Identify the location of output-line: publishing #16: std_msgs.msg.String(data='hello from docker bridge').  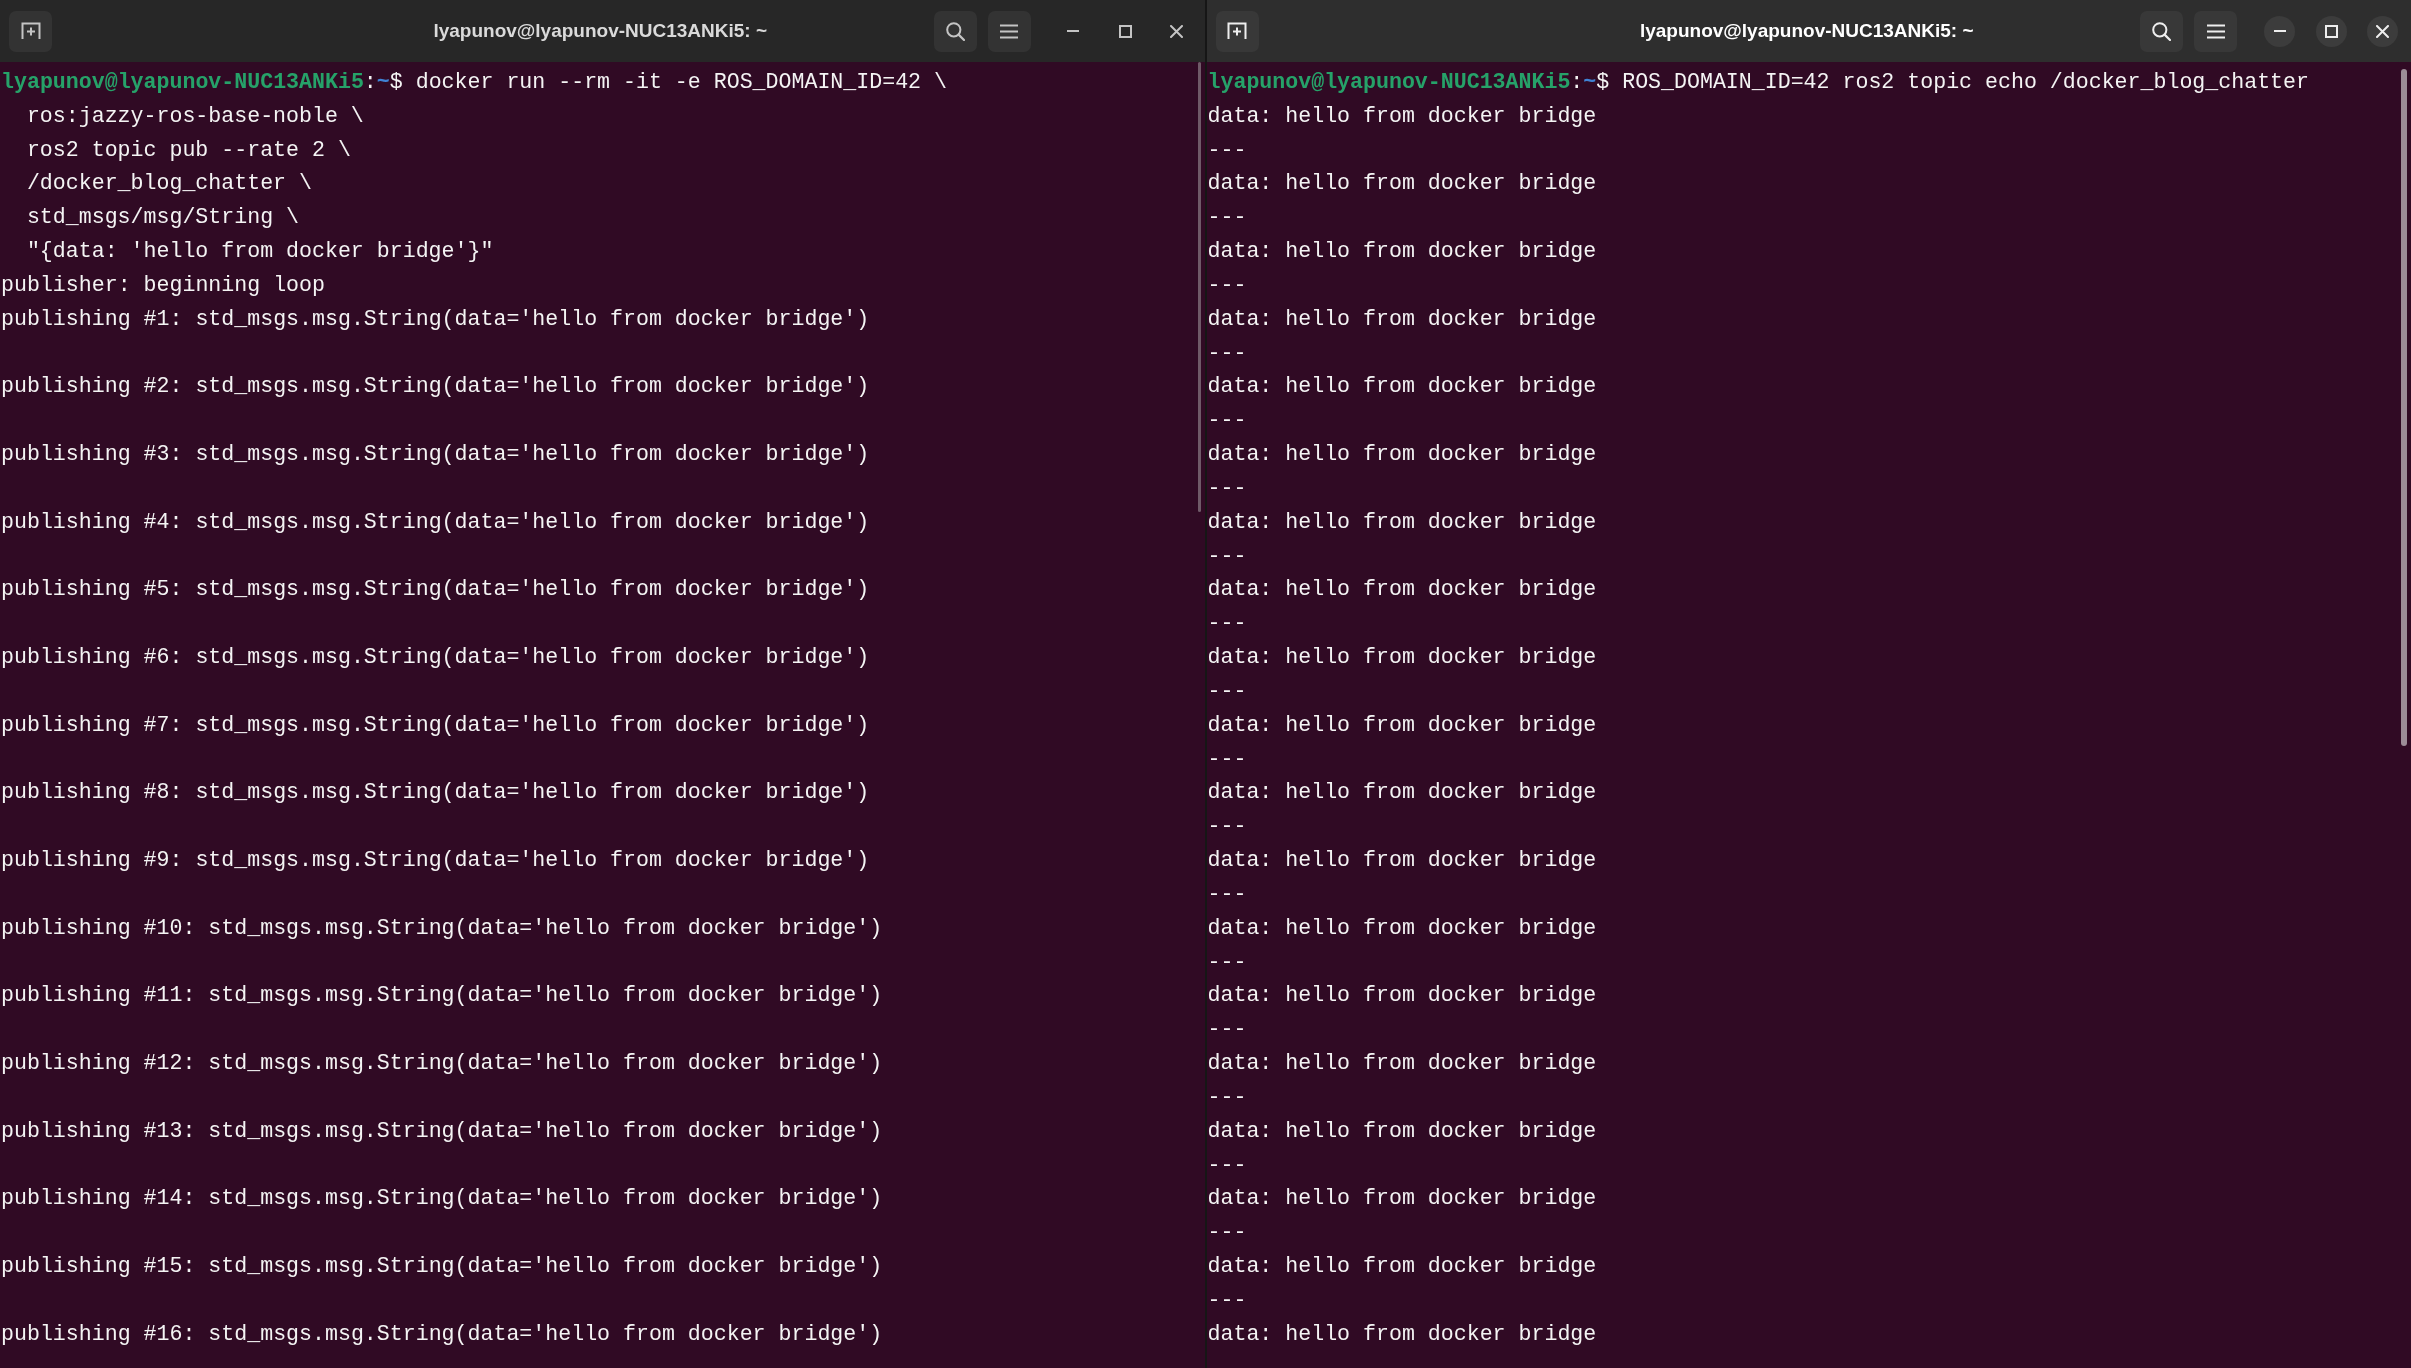
(442, 1333).